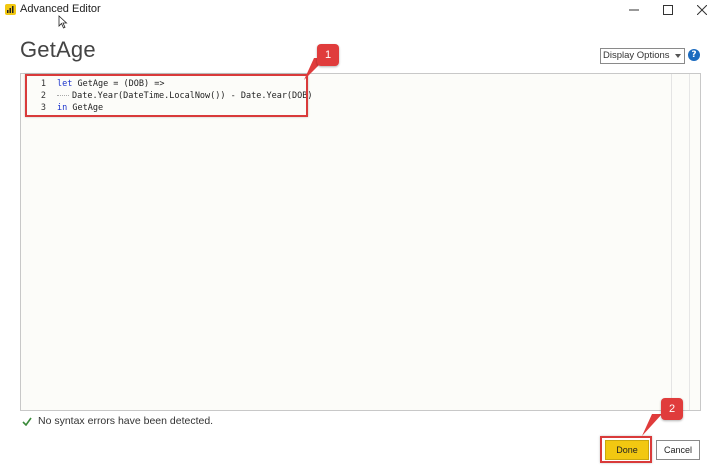 The image size is (720, 476). What do you see at coordinates (634, 10) in the screenshot?
I see `minimize-icon` at bounding box center [634, 10].